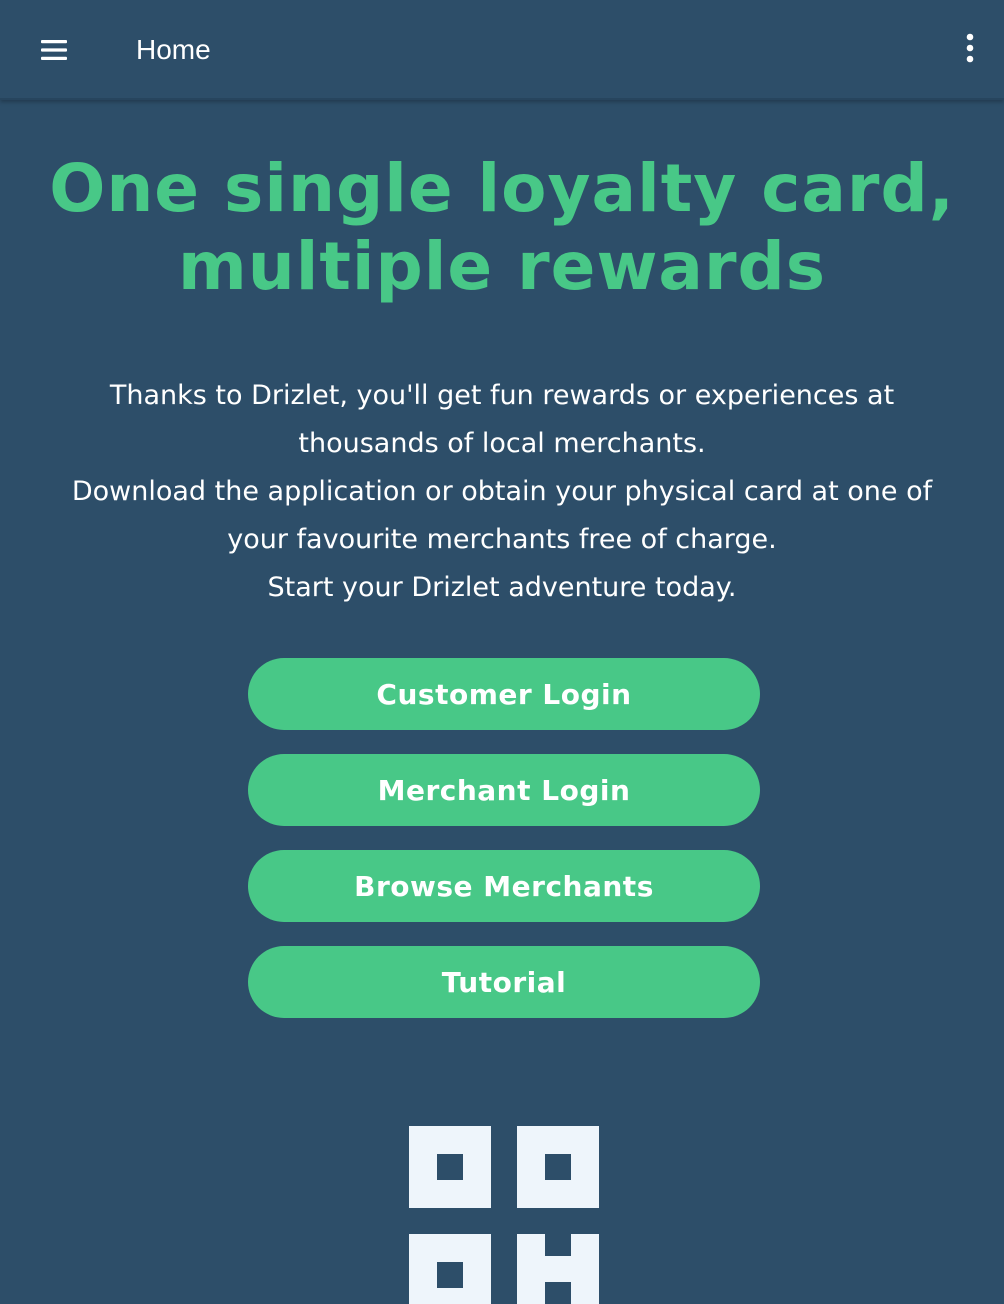  I want to click on tutorial-button: Tutorial, so click(504, 982).